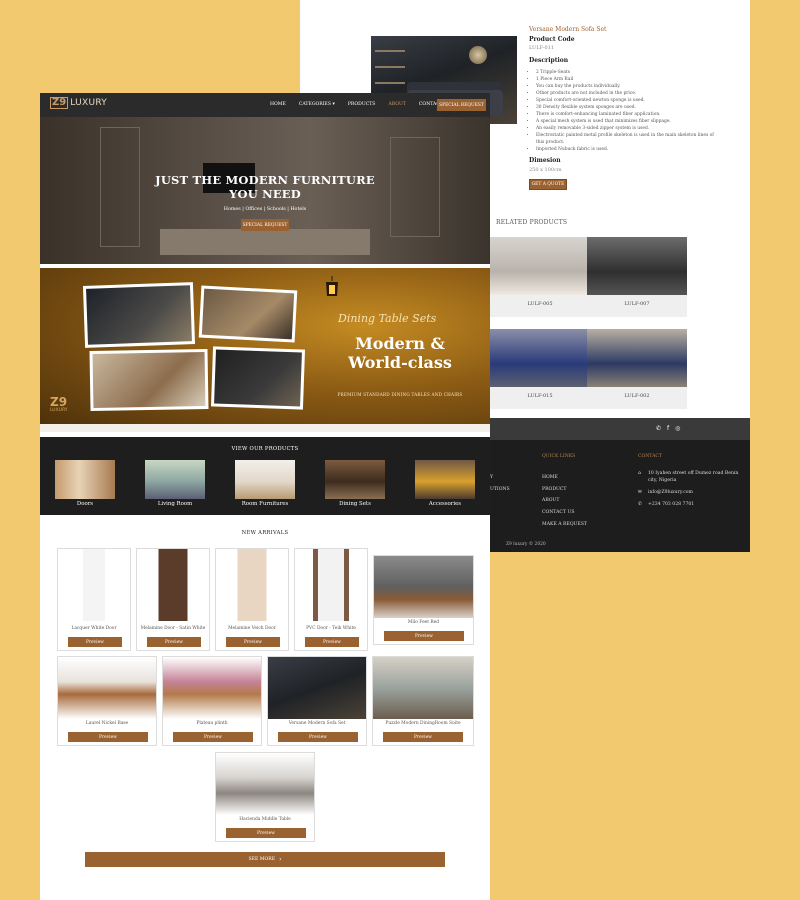 Image resolution: width=800 pixels, height=900 pixels. I want to click on envelope-icon: ✉, so click(640, 492).